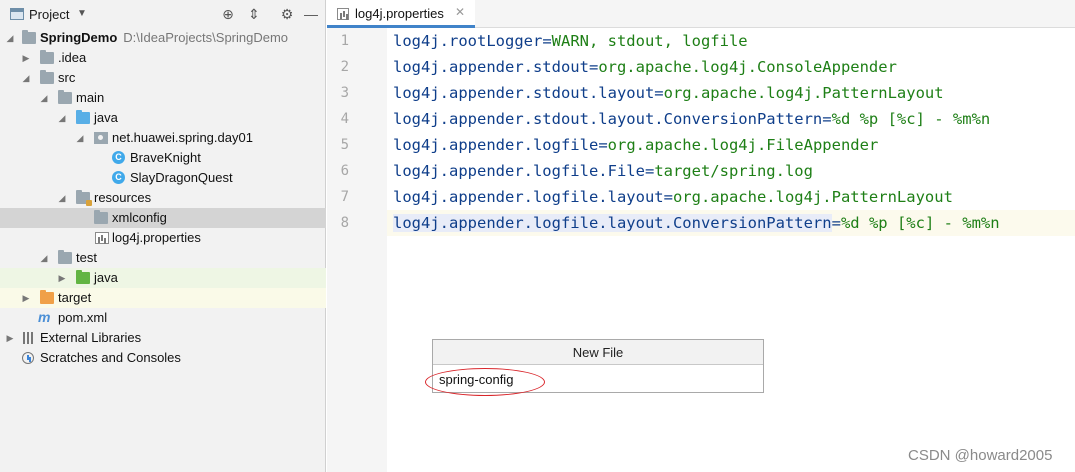 The image size is (1075, 472). What do you see at coordinates (82, 13) in the screenshot?
I see `chevron-down-icon: ▼` at bounding box center [82, 13].